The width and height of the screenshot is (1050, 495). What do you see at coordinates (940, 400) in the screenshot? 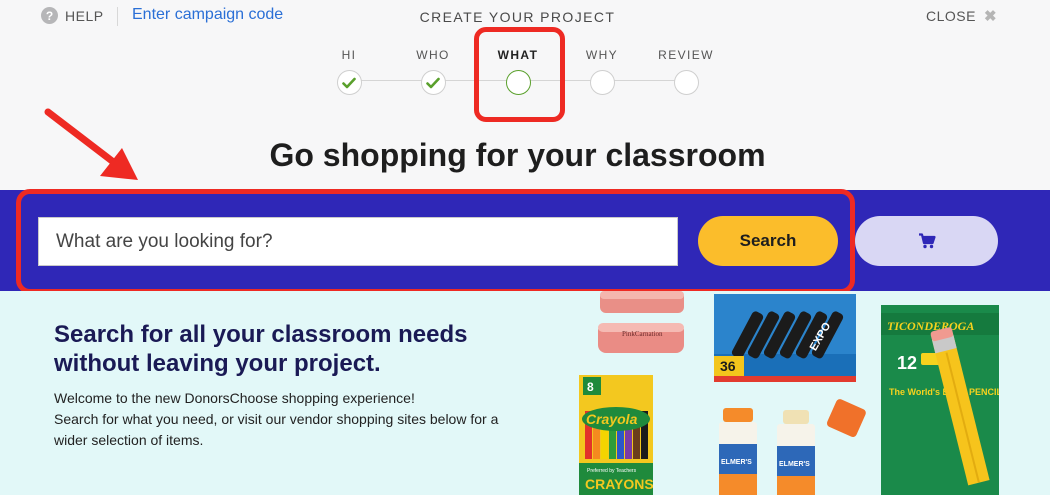
I see `pencils-image: TICONDEROGA 12 The World's BEST PENCIL` at bounding box center [940, 400].